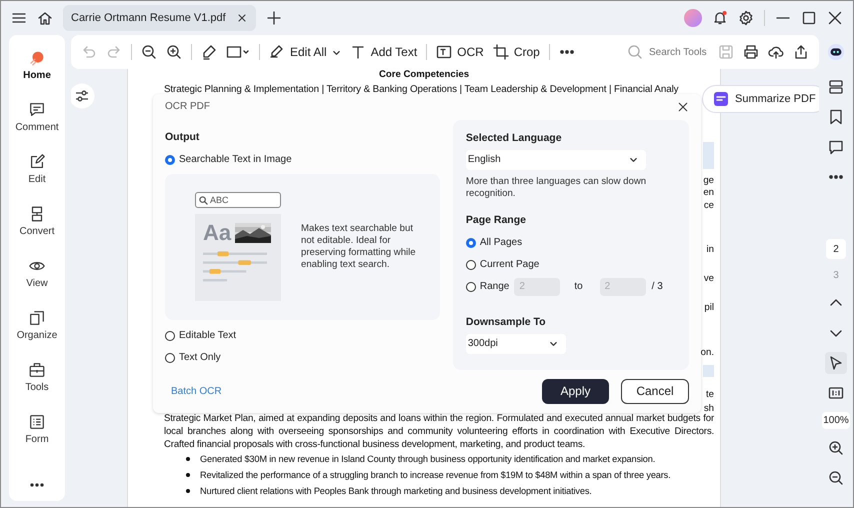 The height and width of the screenshot is (508, 854). I want to click on text-fragment: pil, so click(709, 308).